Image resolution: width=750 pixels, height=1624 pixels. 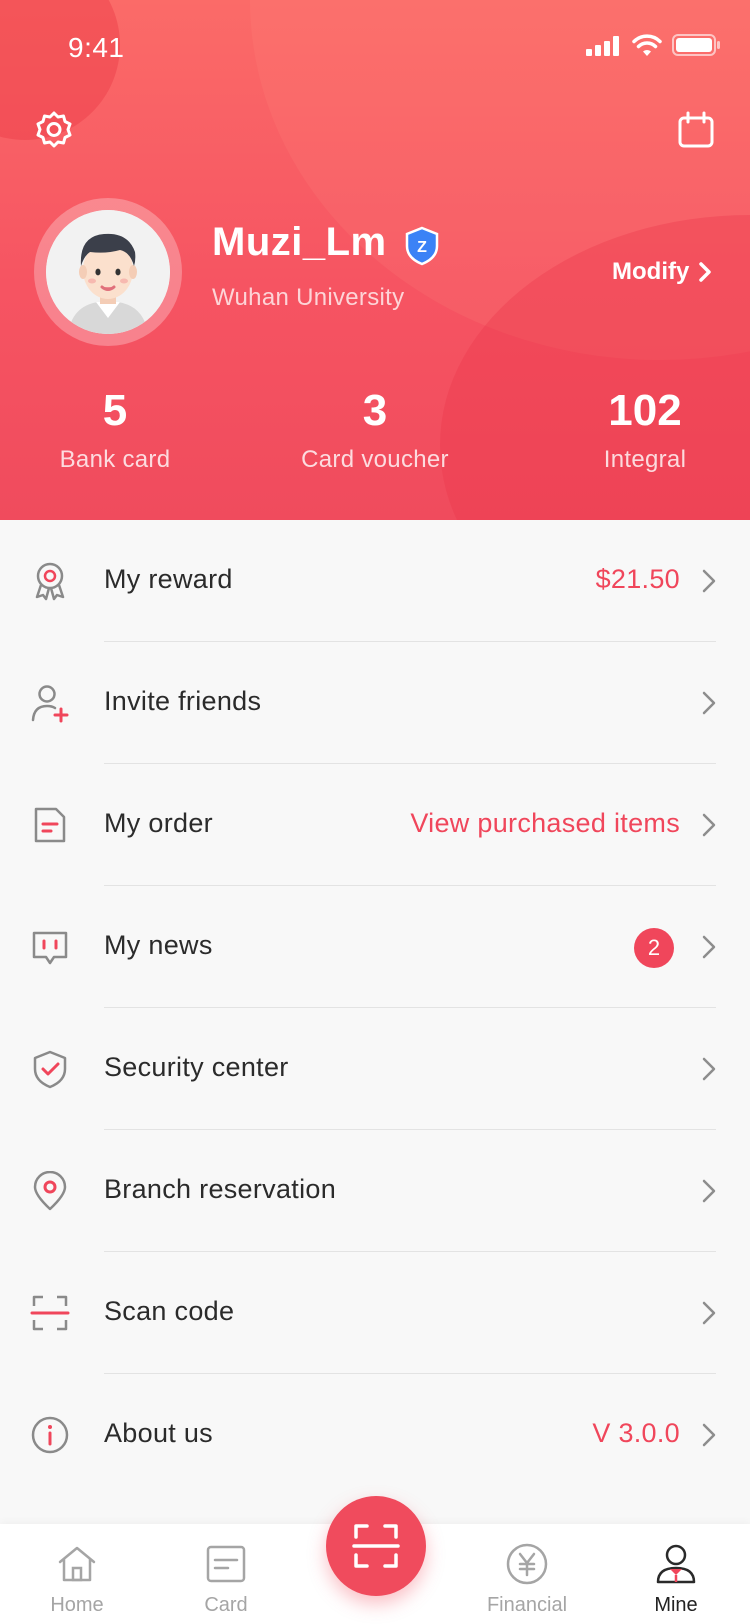 I want to click on home-icon, so click(x=77, y=1564).